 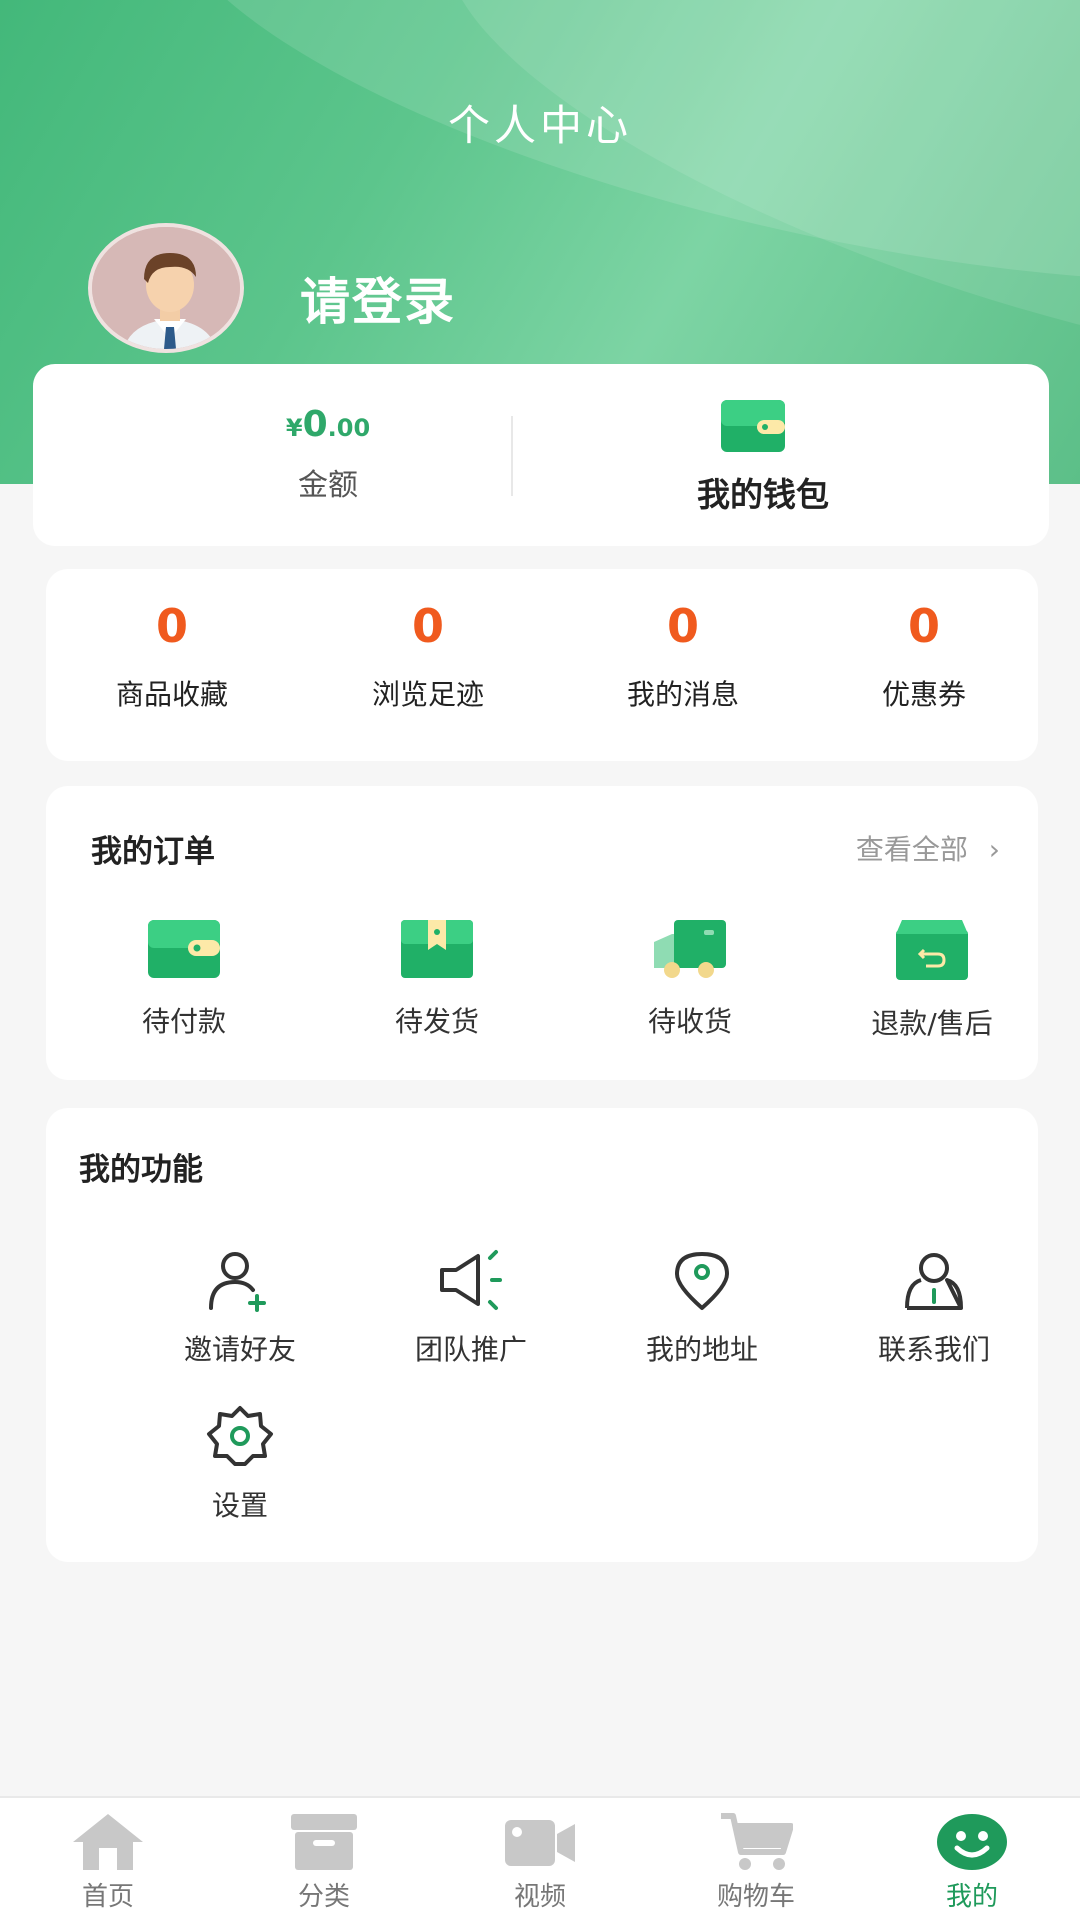 I want to click on gear-icon, so click(x=240, y=1436).